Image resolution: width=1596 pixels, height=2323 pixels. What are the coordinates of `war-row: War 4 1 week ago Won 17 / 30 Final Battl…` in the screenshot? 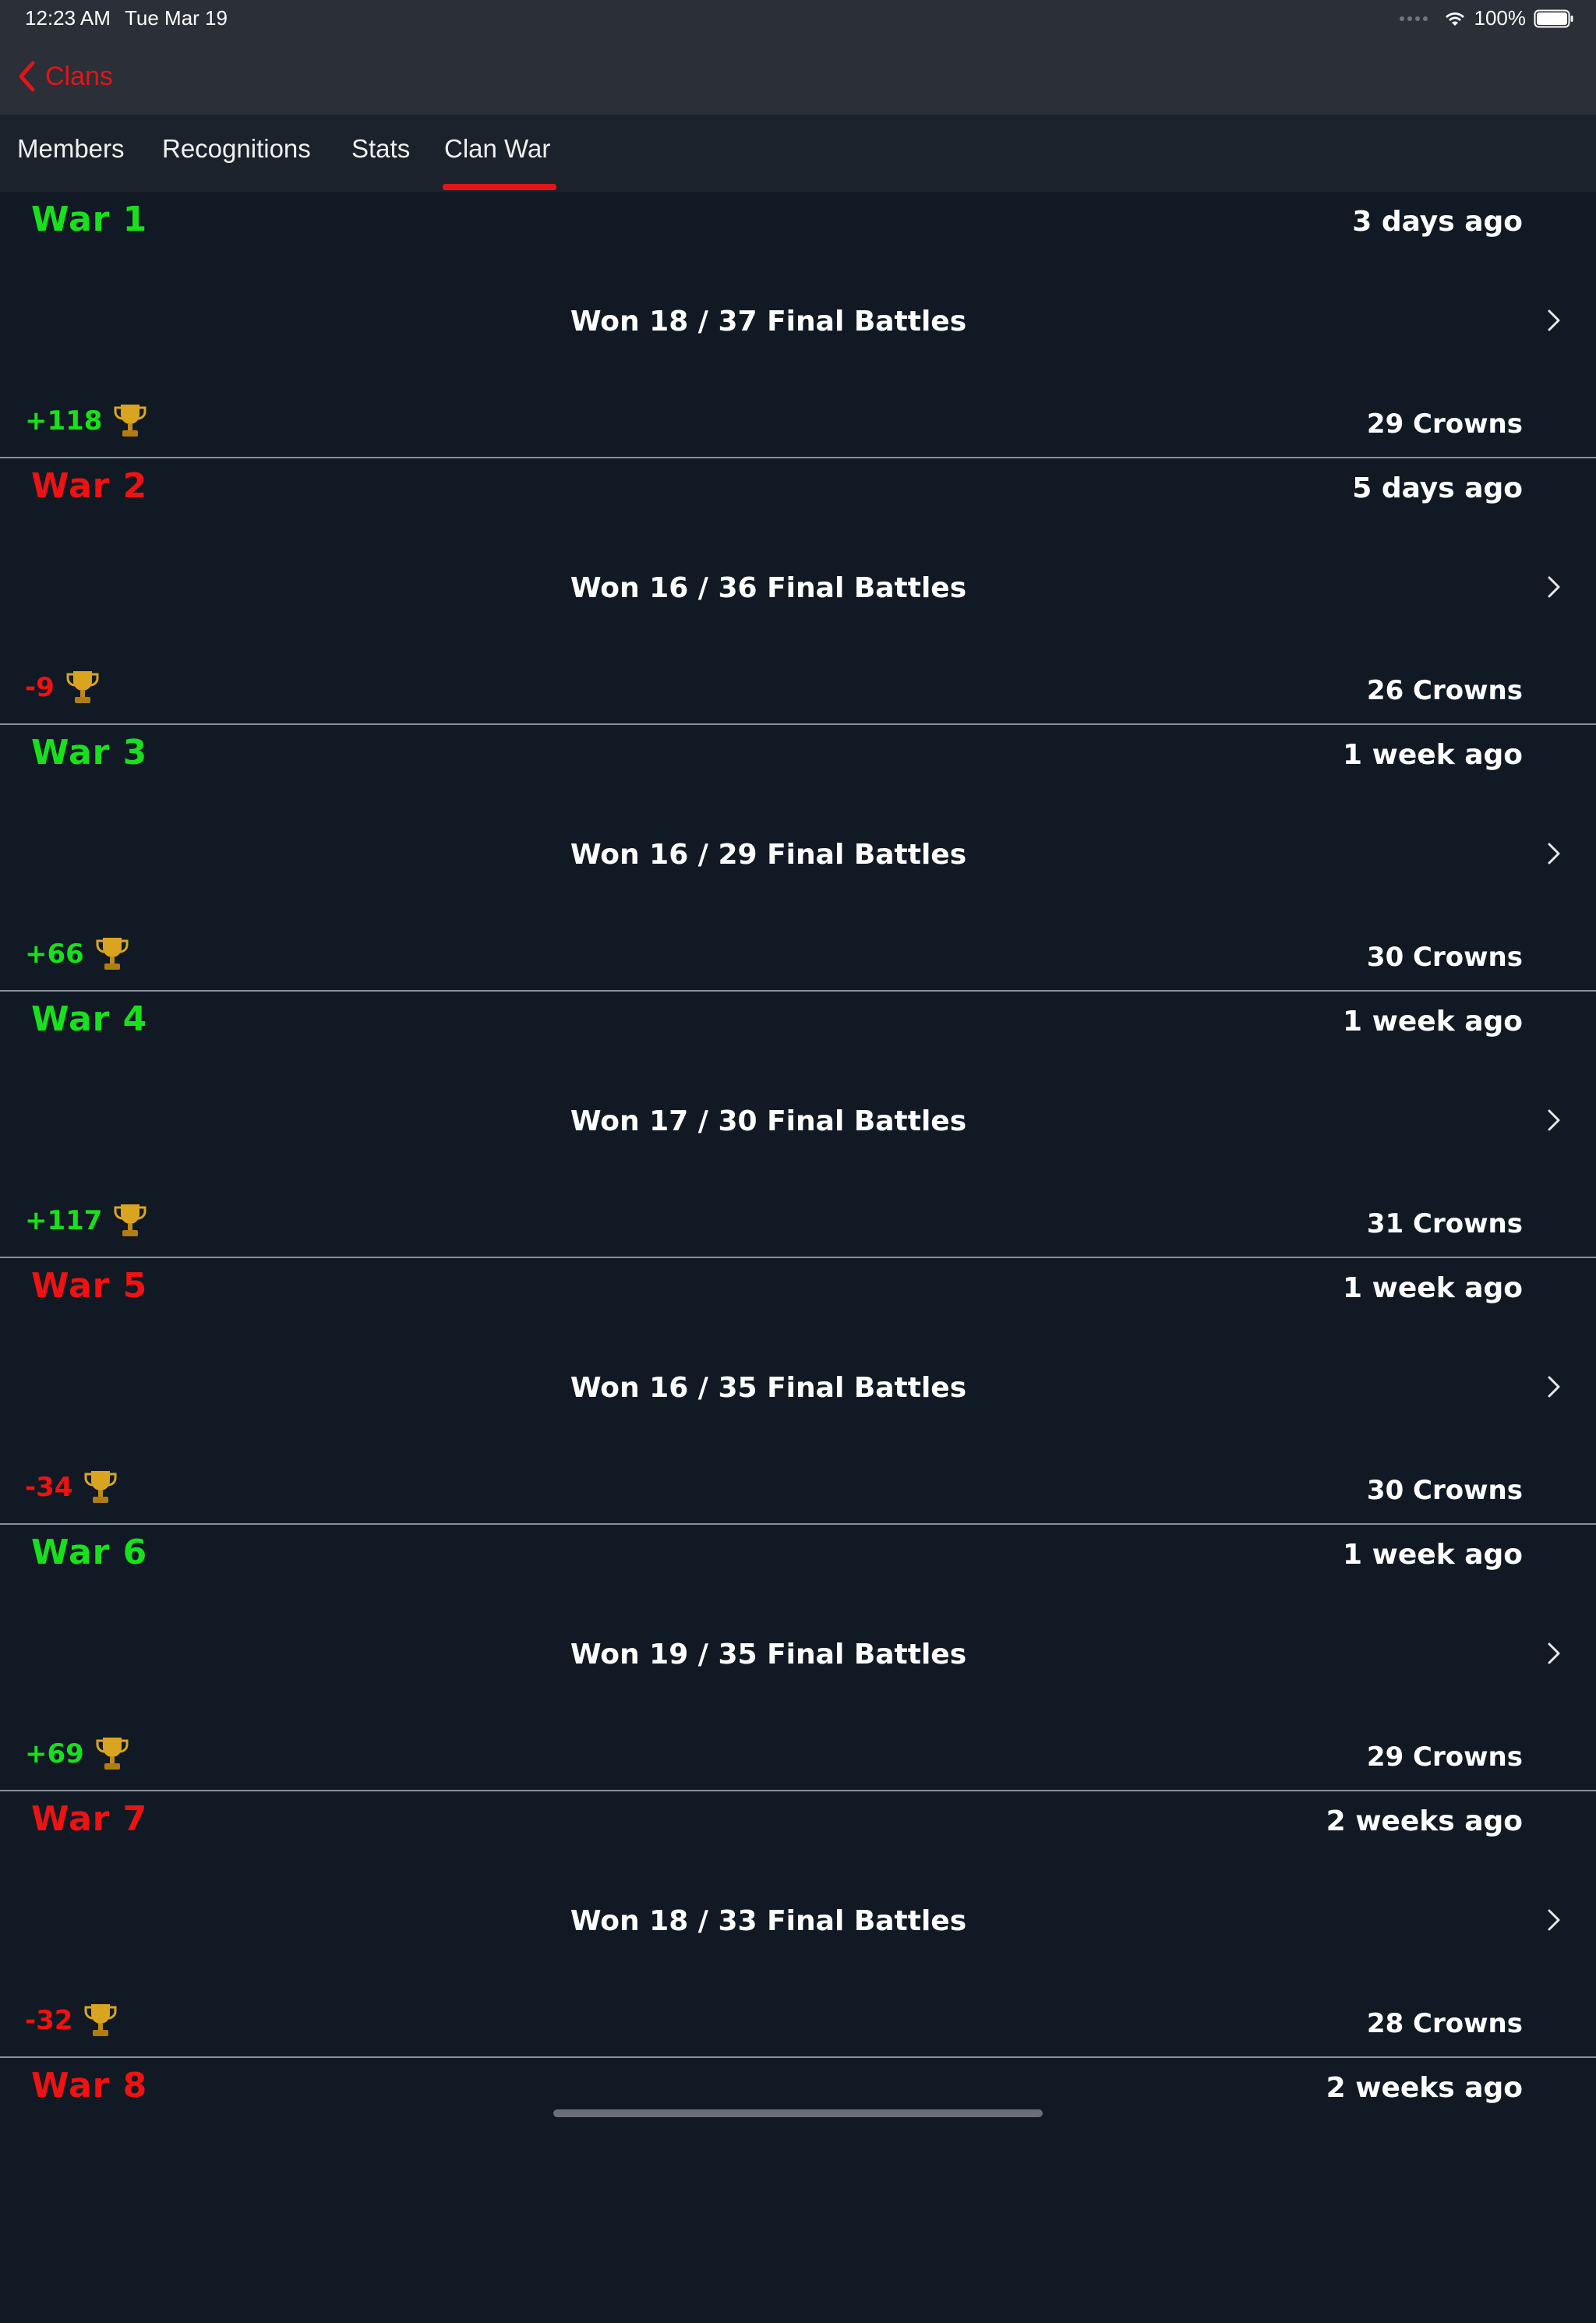 It's located at (798, 1123).